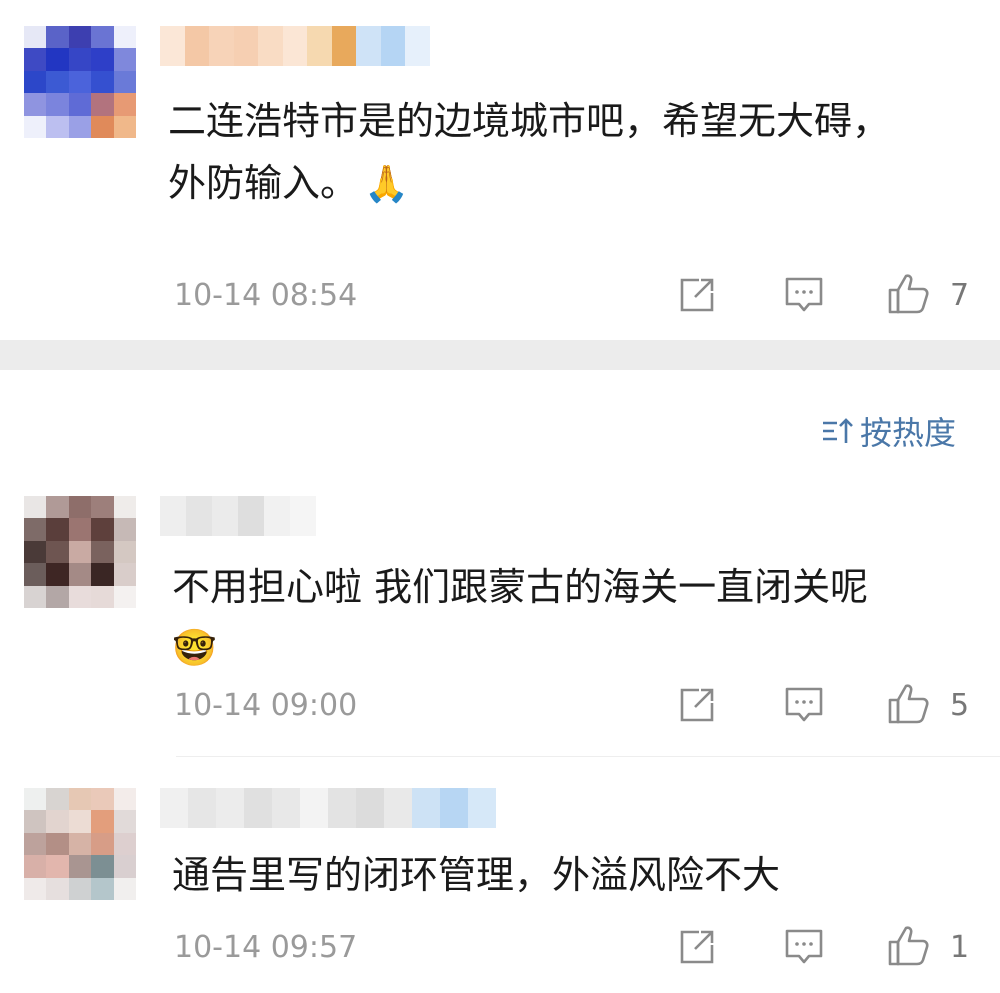 The image size is (1000, 993). What do you see at coordinates (568, 184) in the screenshot?
I see `comment-text-line: 外防输入。 🙏` at bounding box center [568, 184].